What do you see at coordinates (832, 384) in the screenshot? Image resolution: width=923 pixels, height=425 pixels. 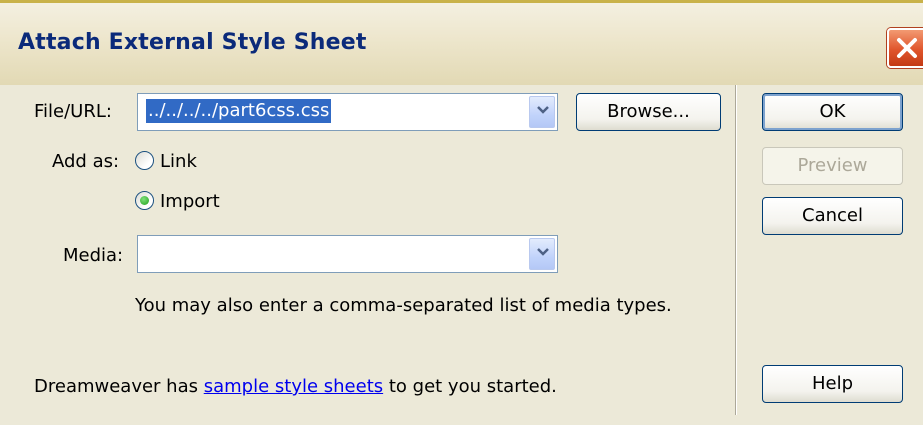 I see `help-button: Help` at bounding box center [832, 384].